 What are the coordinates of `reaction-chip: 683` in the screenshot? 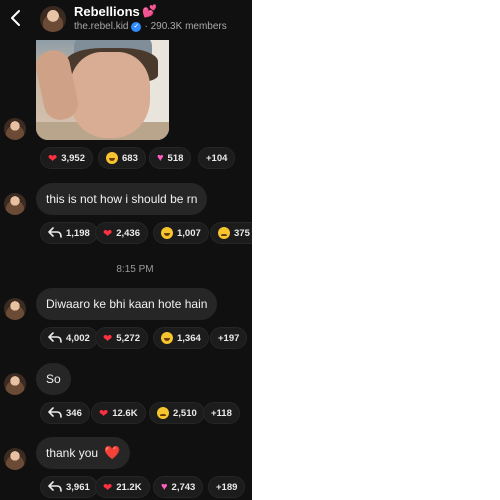 It's located at (122, 158).